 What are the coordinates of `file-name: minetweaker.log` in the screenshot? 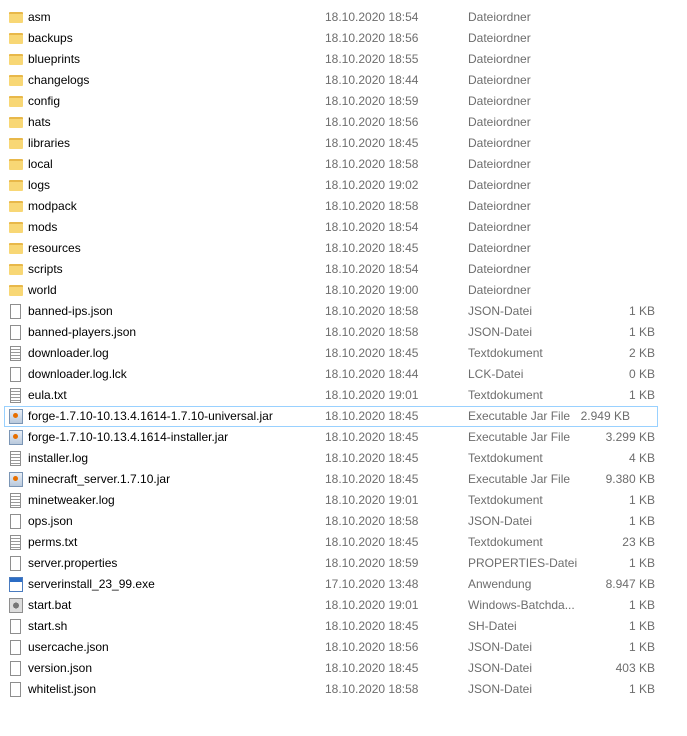 It's located at (71, 500).